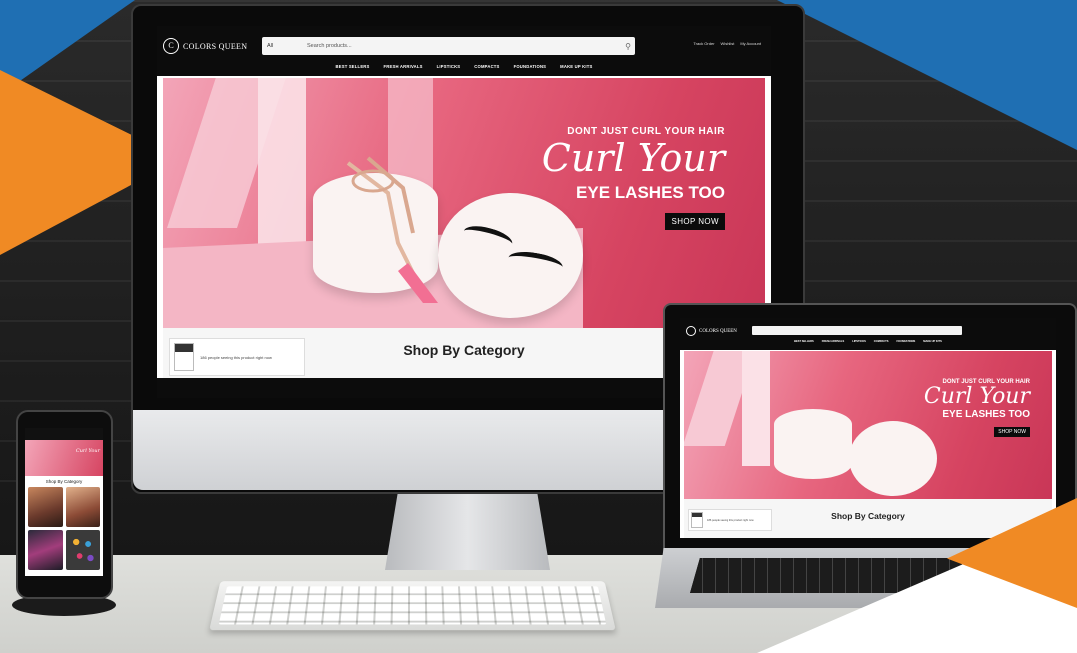 The width and height of the screenshot is (1077, 653). What do you see at coordinates (750, 43) in the screenshot?
I see `header-link-account: My Account` at bounding box center [750, 43].